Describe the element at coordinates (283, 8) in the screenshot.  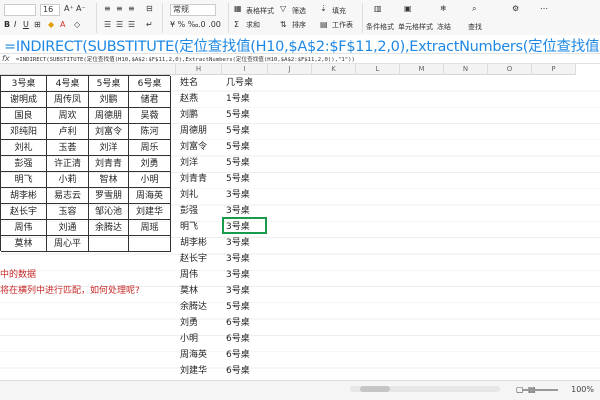
I see `filter-icon: ▽` at that location.